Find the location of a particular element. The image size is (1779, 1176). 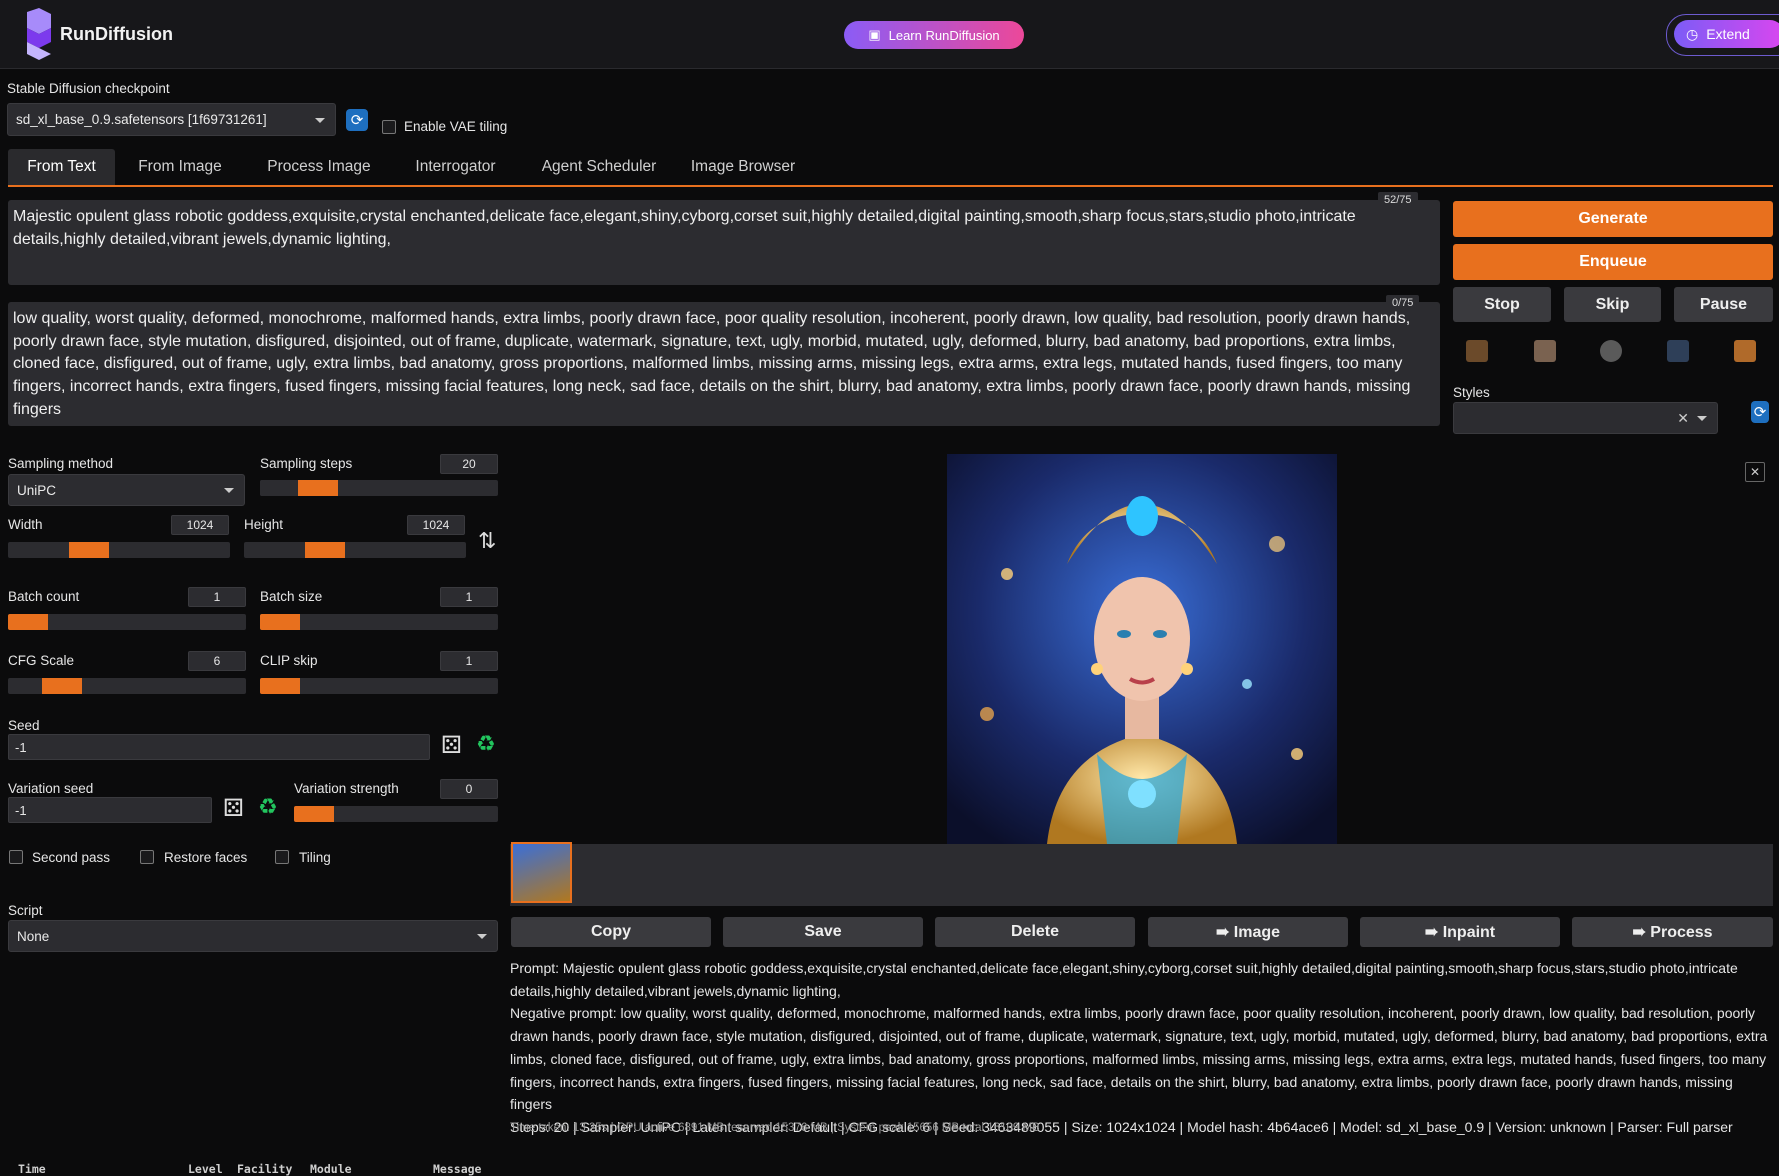

batch-count-label: Batch count is located at coordinates (44, 596).